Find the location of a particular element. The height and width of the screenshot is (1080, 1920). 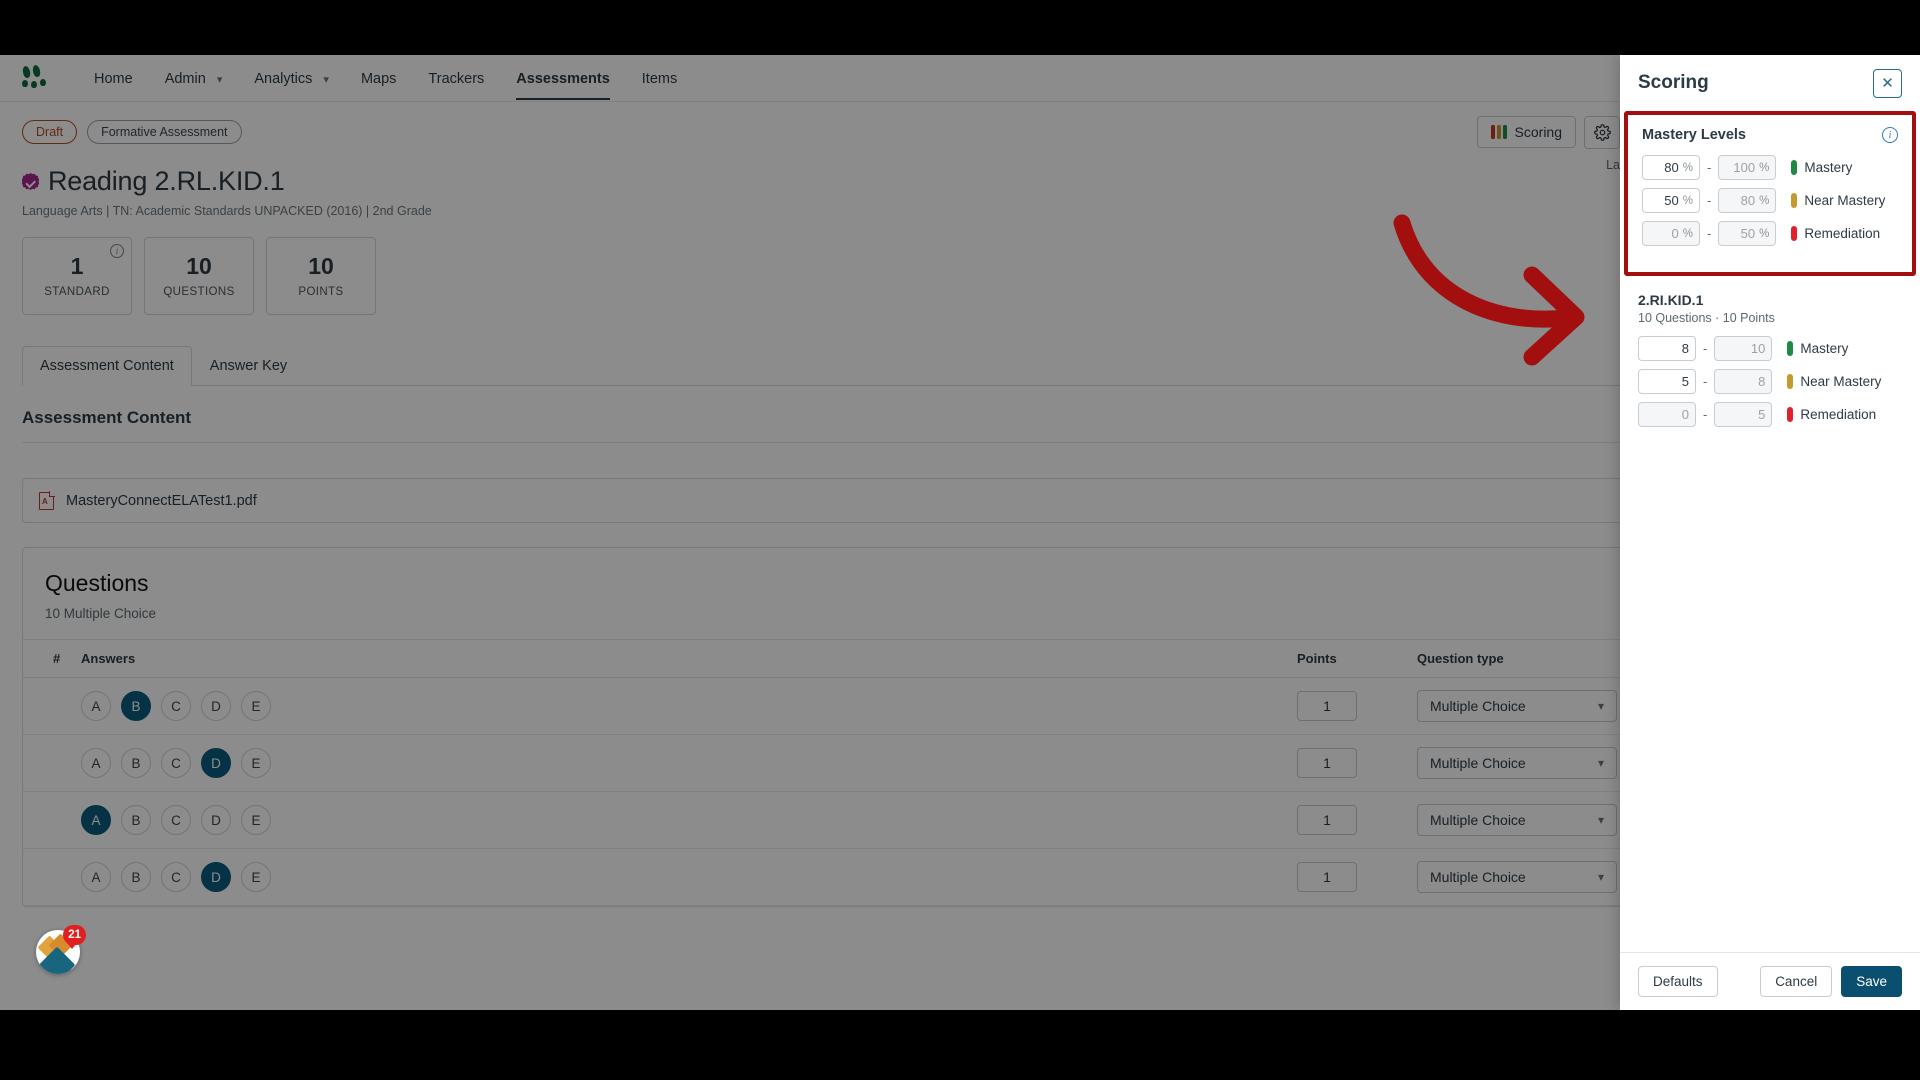

save-button: Save is located at coordinates (1871, 981).